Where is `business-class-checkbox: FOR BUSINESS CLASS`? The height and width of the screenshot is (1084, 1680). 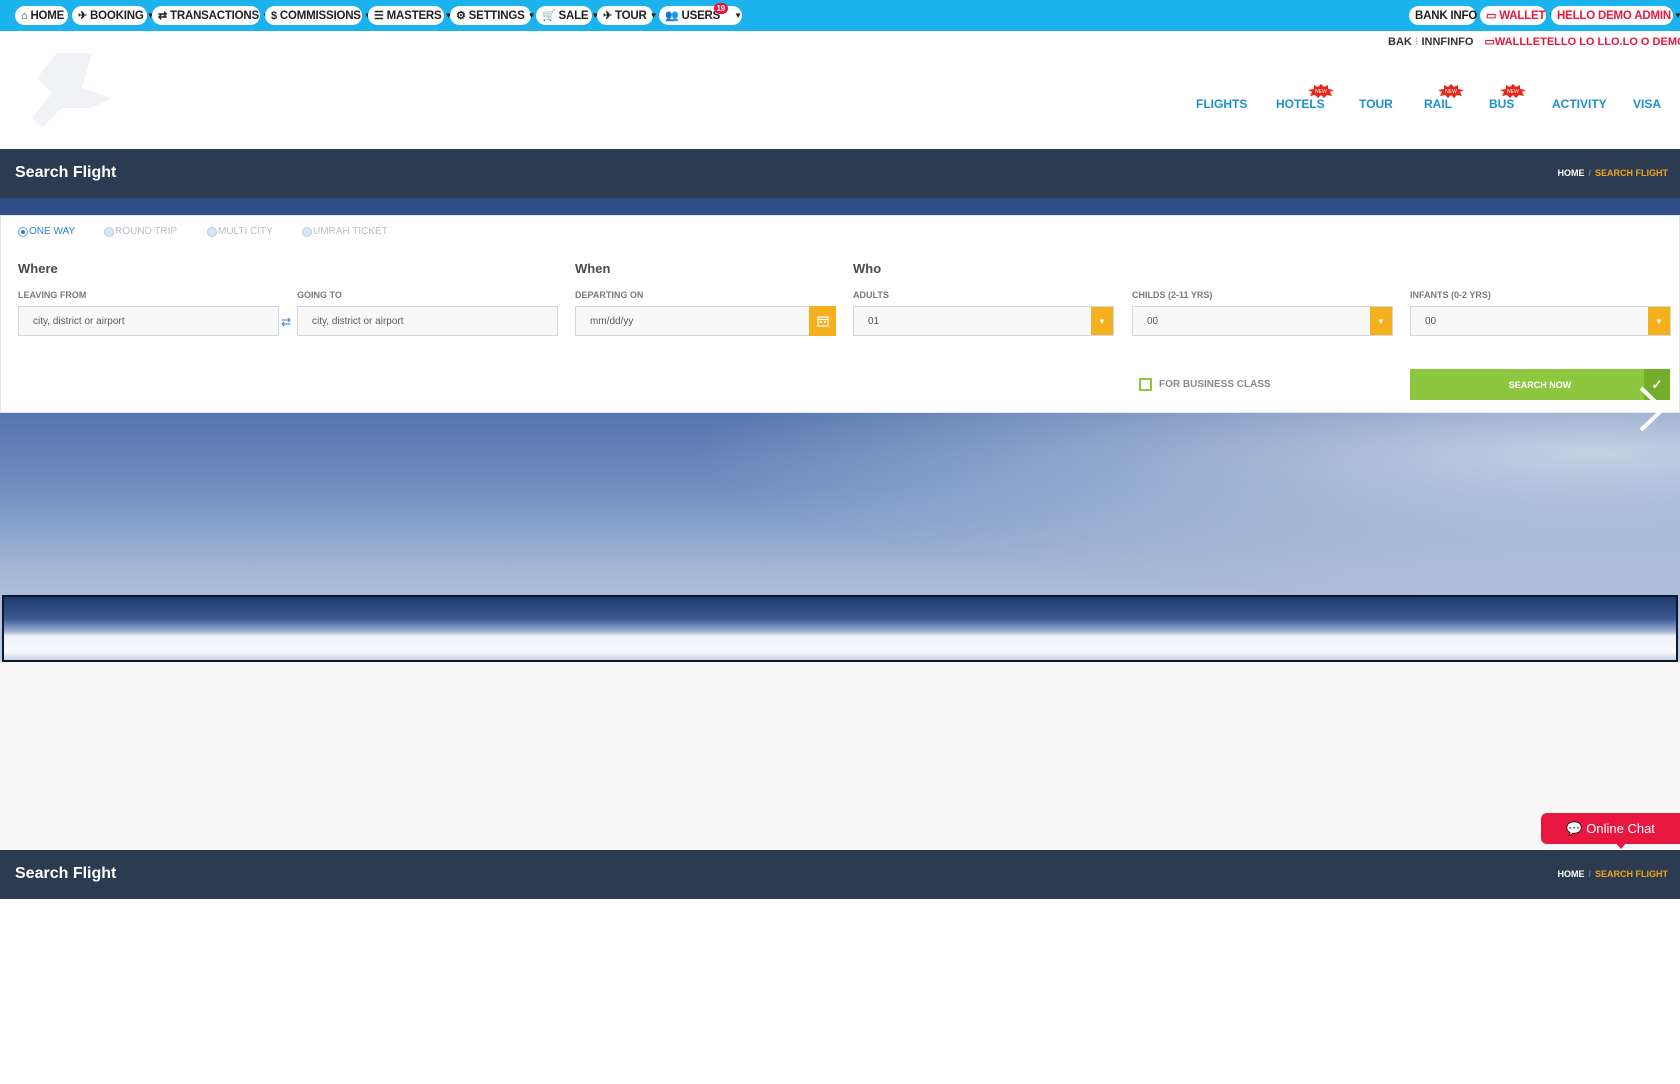 business-class-checkbox: FOR BUSINESS CLASS is located at coordinates (1205, 384).